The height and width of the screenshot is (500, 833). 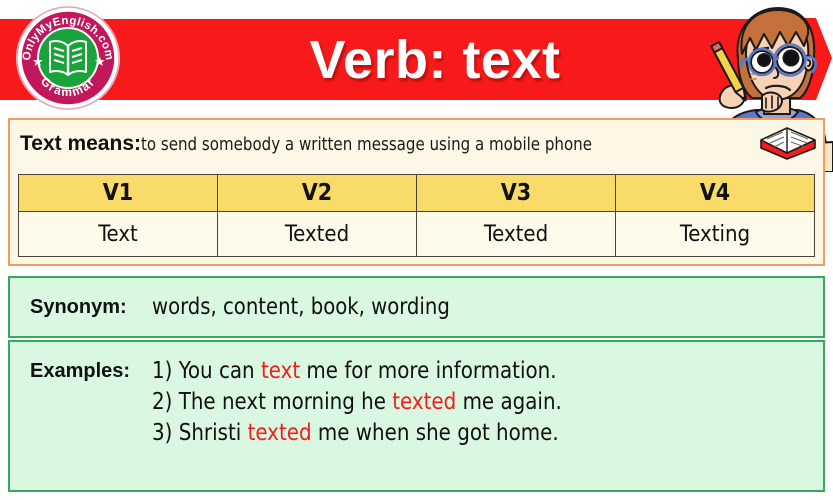 What do you see at coordinates (509, 402) in the screenshot?
I see `example-text-after: me again.` at bounding box center [509, 402].